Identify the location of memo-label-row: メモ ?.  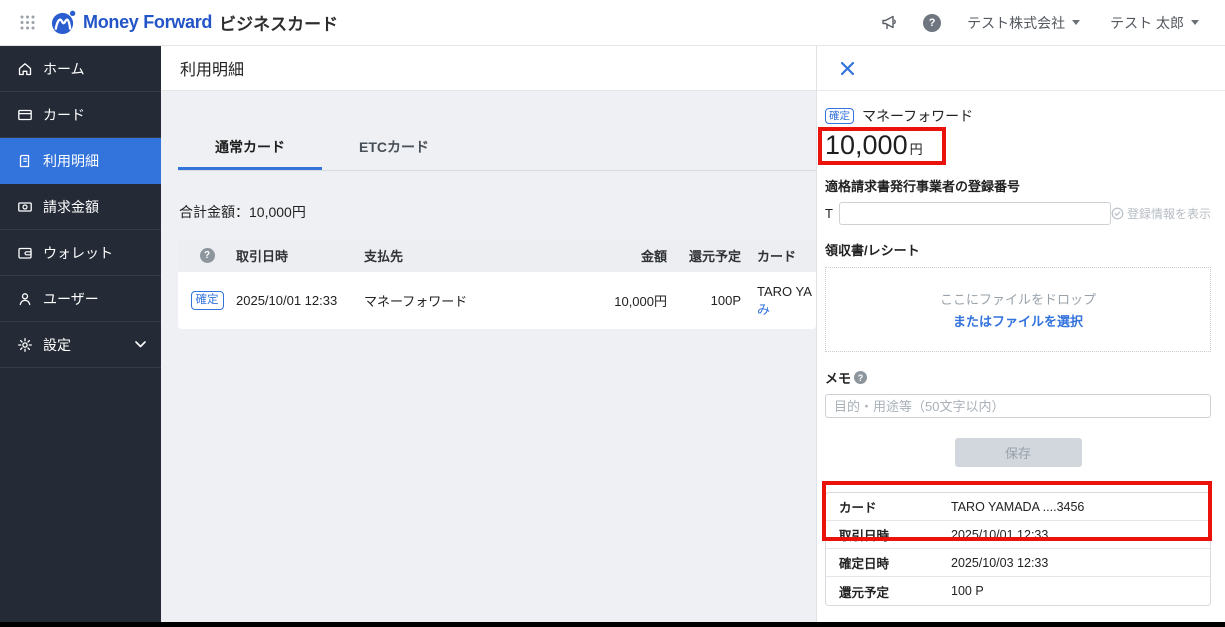
(1018, 377).